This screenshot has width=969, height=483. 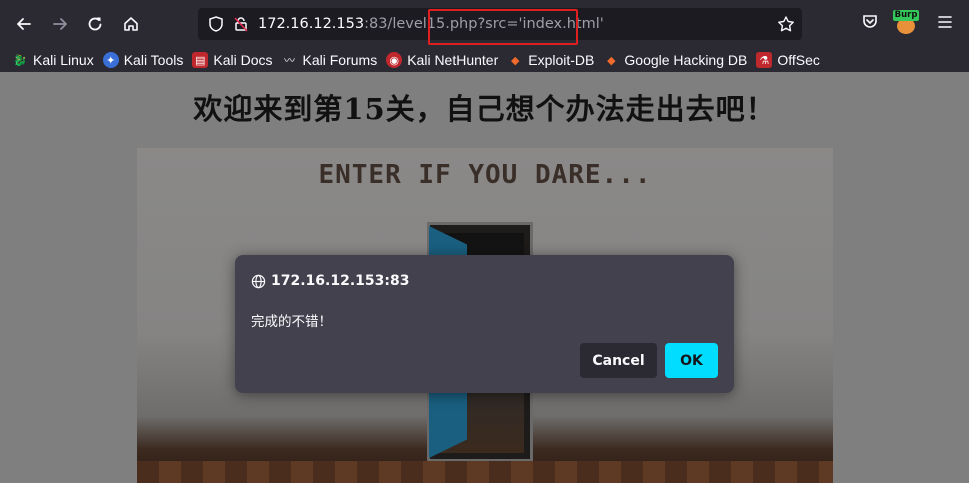 What do you see at coordinates (55, 60) in the screenshot?
I see `bookmark-kali-linux: 🐉 Kali Linux` at bounding box center [55, 60].